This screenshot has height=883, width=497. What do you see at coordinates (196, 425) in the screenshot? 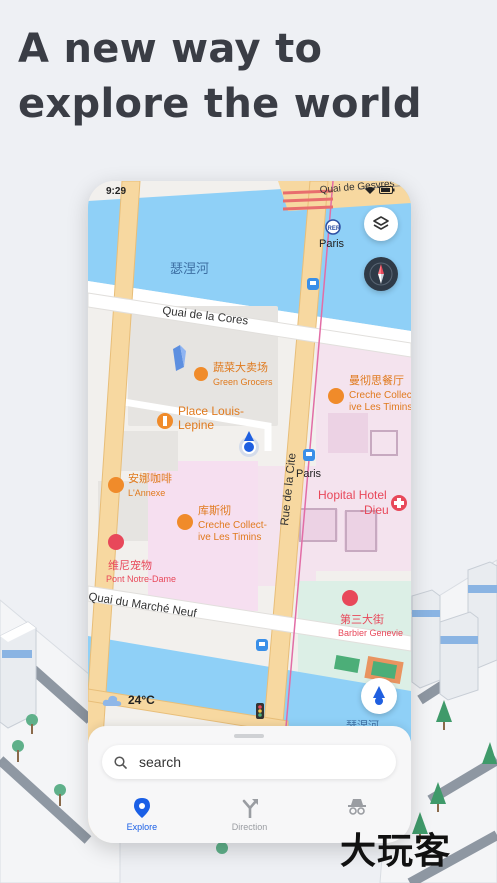
I see `svg-text: Lepine` at bounding box center [196, 425].